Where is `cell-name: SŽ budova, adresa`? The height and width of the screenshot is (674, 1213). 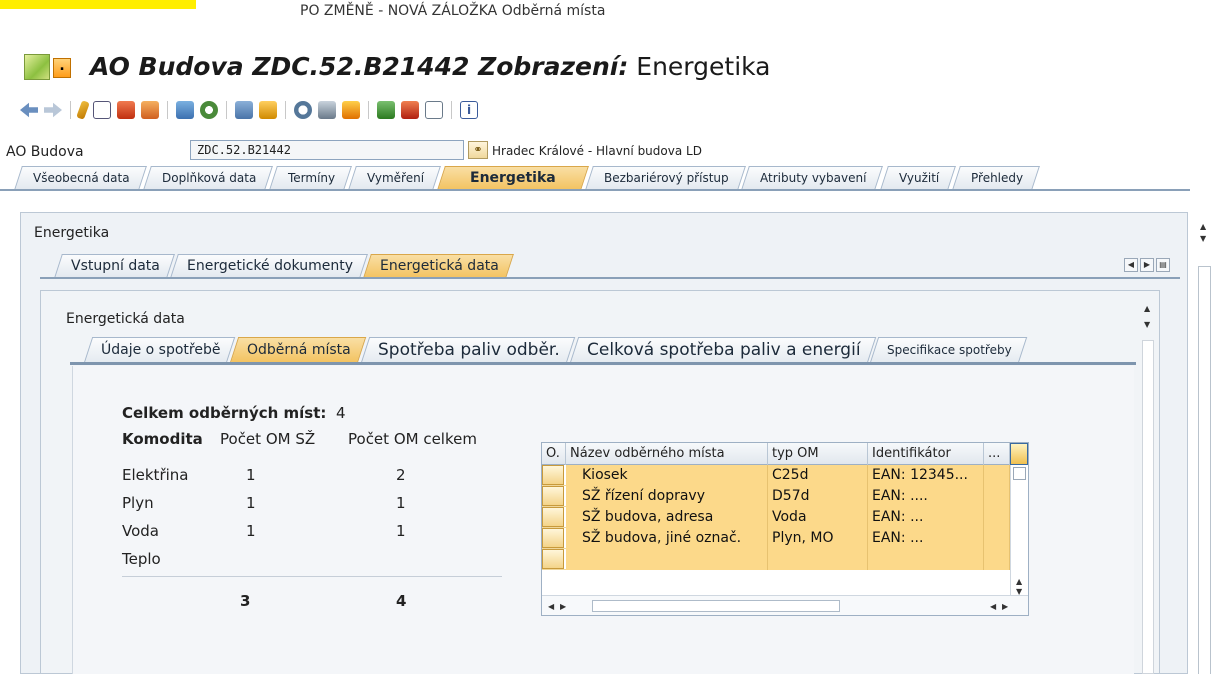
cell-name: SŽ budova, adresa is located at coordinates (667, 517).